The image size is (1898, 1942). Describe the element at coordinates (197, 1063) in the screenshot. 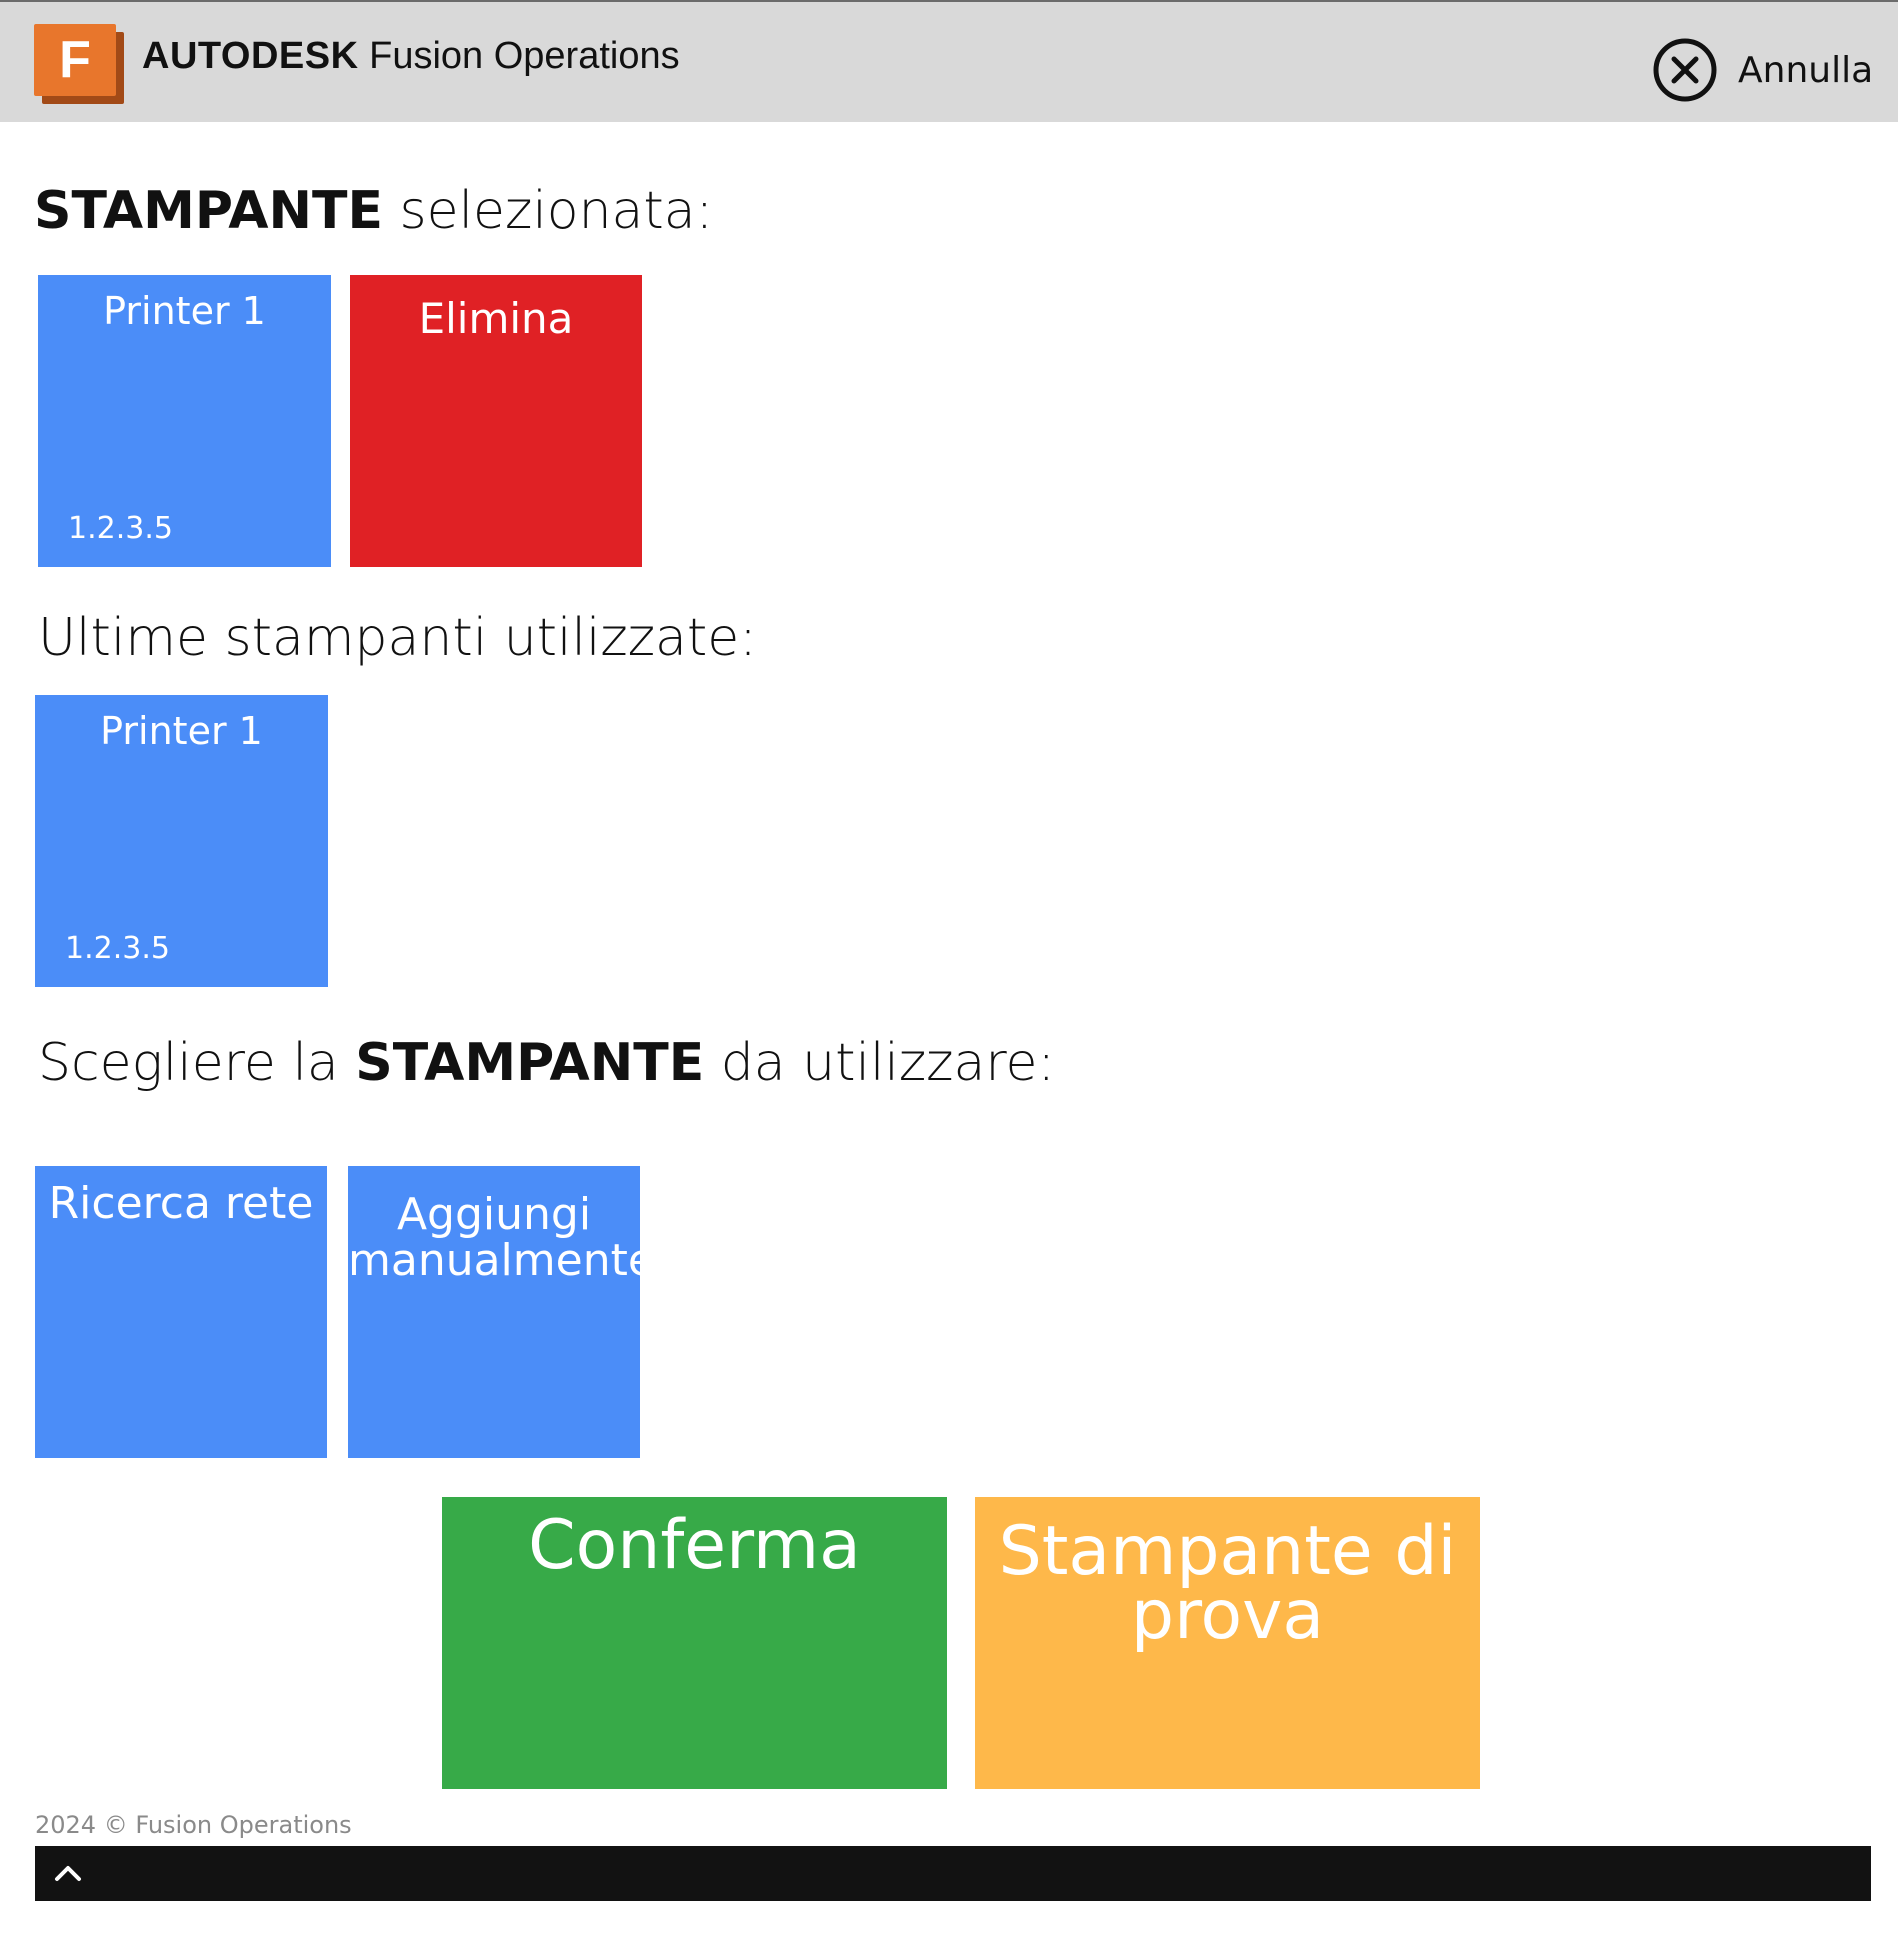

I see `heading-pre: Scegliere la` at that location.